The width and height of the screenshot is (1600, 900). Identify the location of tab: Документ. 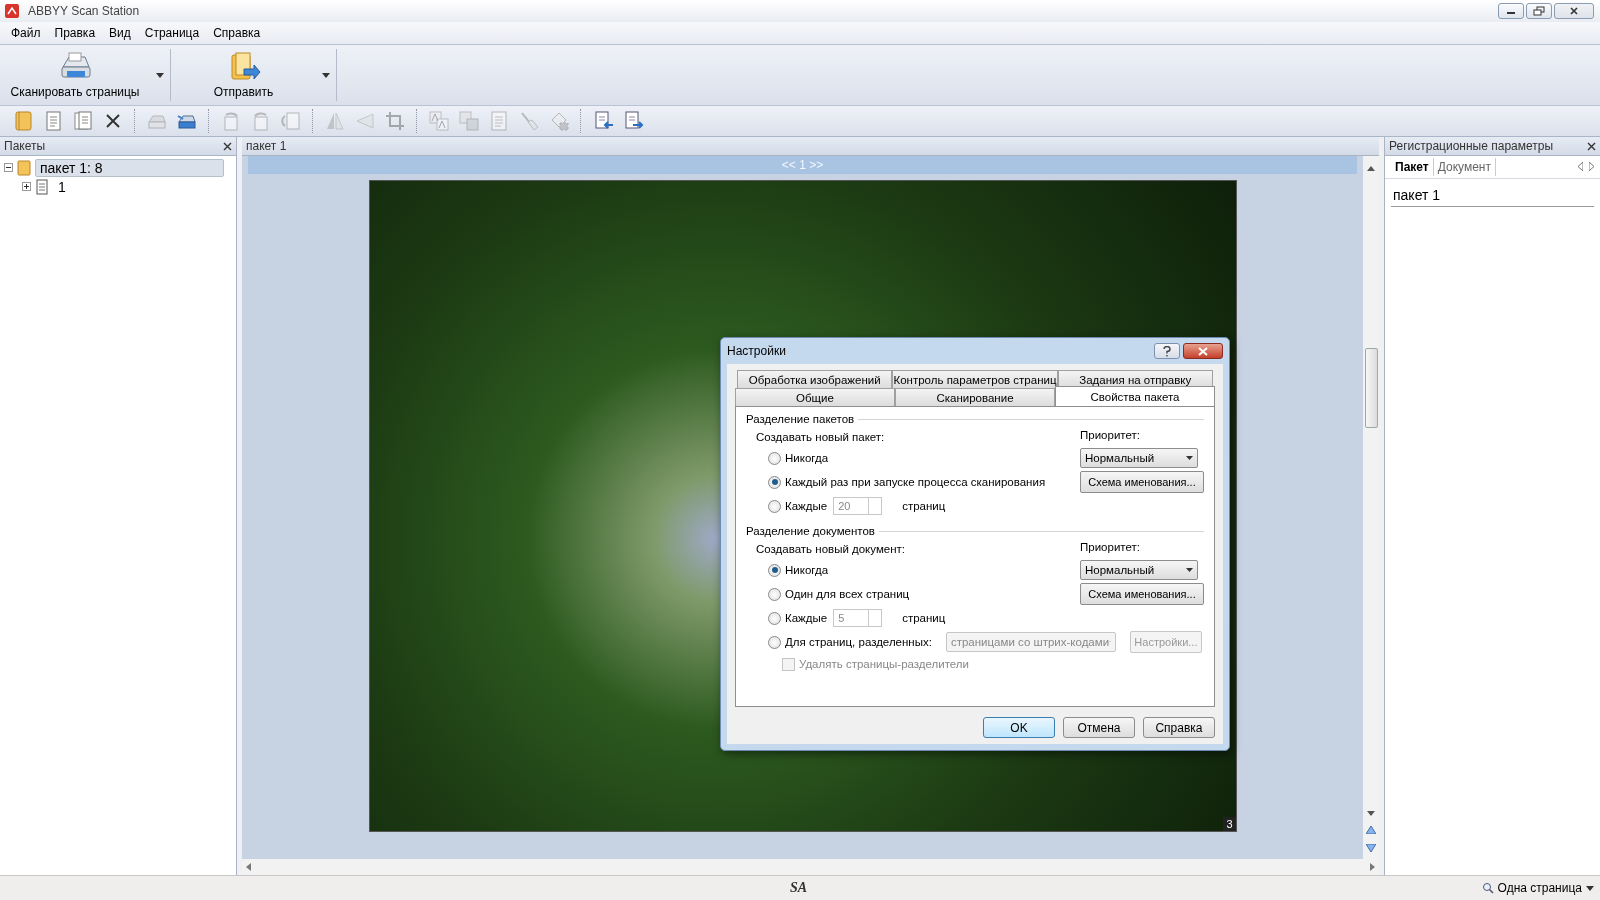
(1464, 167).